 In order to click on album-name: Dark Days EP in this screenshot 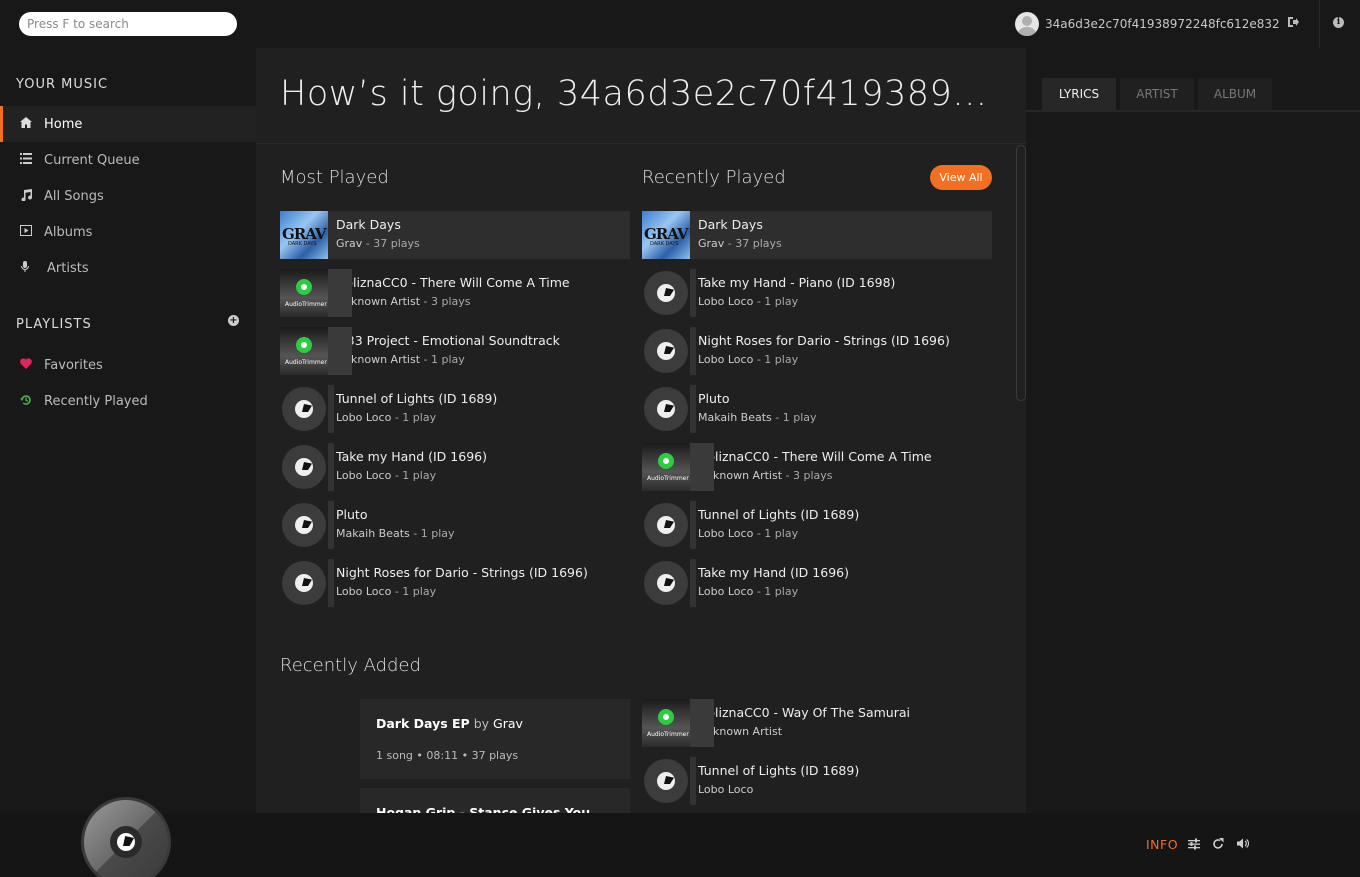, I will do `click(423, 723)`.